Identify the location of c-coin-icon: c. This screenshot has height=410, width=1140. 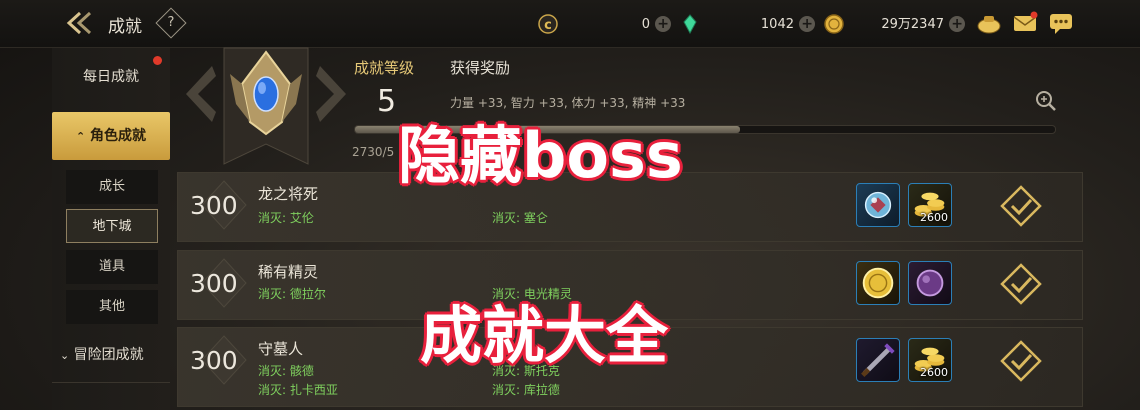
(548, 24).